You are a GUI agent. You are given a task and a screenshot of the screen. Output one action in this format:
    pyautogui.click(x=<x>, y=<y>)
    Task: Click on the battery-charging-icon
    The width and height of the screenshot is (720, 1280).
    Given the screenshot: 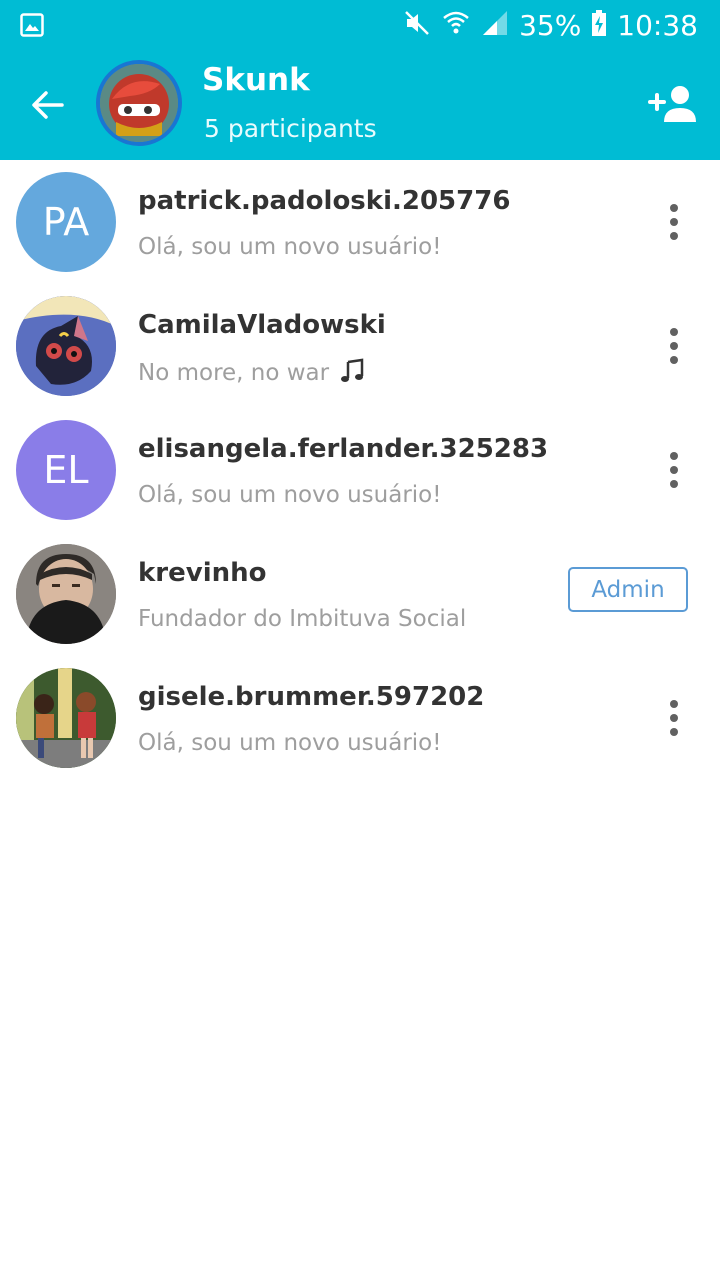 What is the action you would take?
    pyautogui.click(x=599, y=25)
    